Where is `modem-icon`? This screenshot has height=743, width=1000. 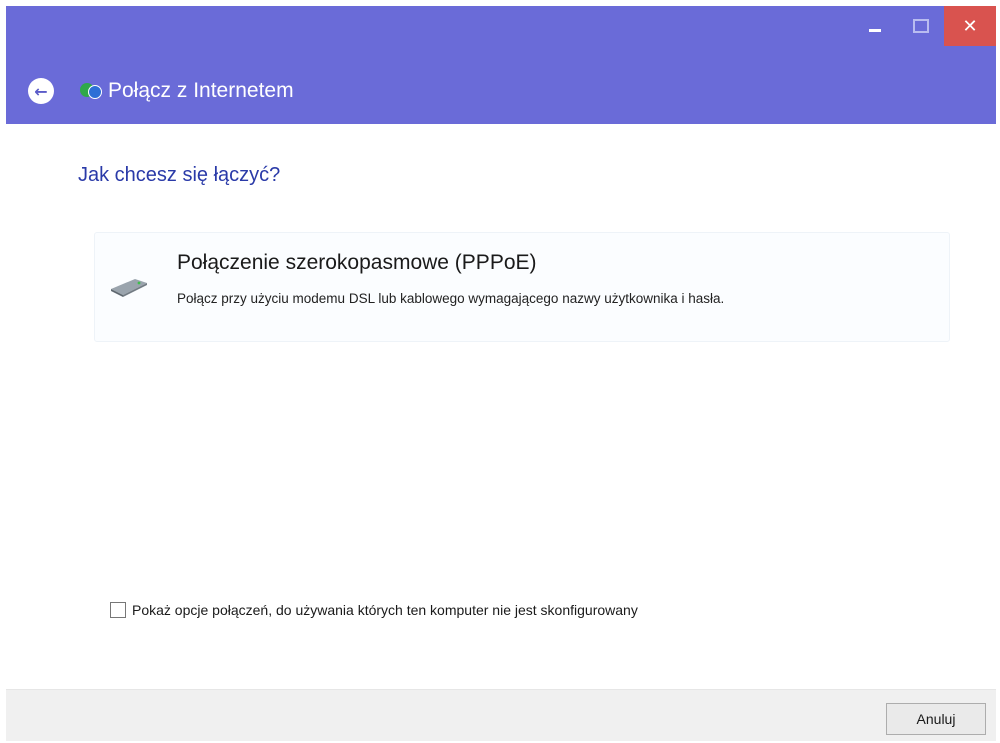 modem-icon is located at coordinates (129, 288).